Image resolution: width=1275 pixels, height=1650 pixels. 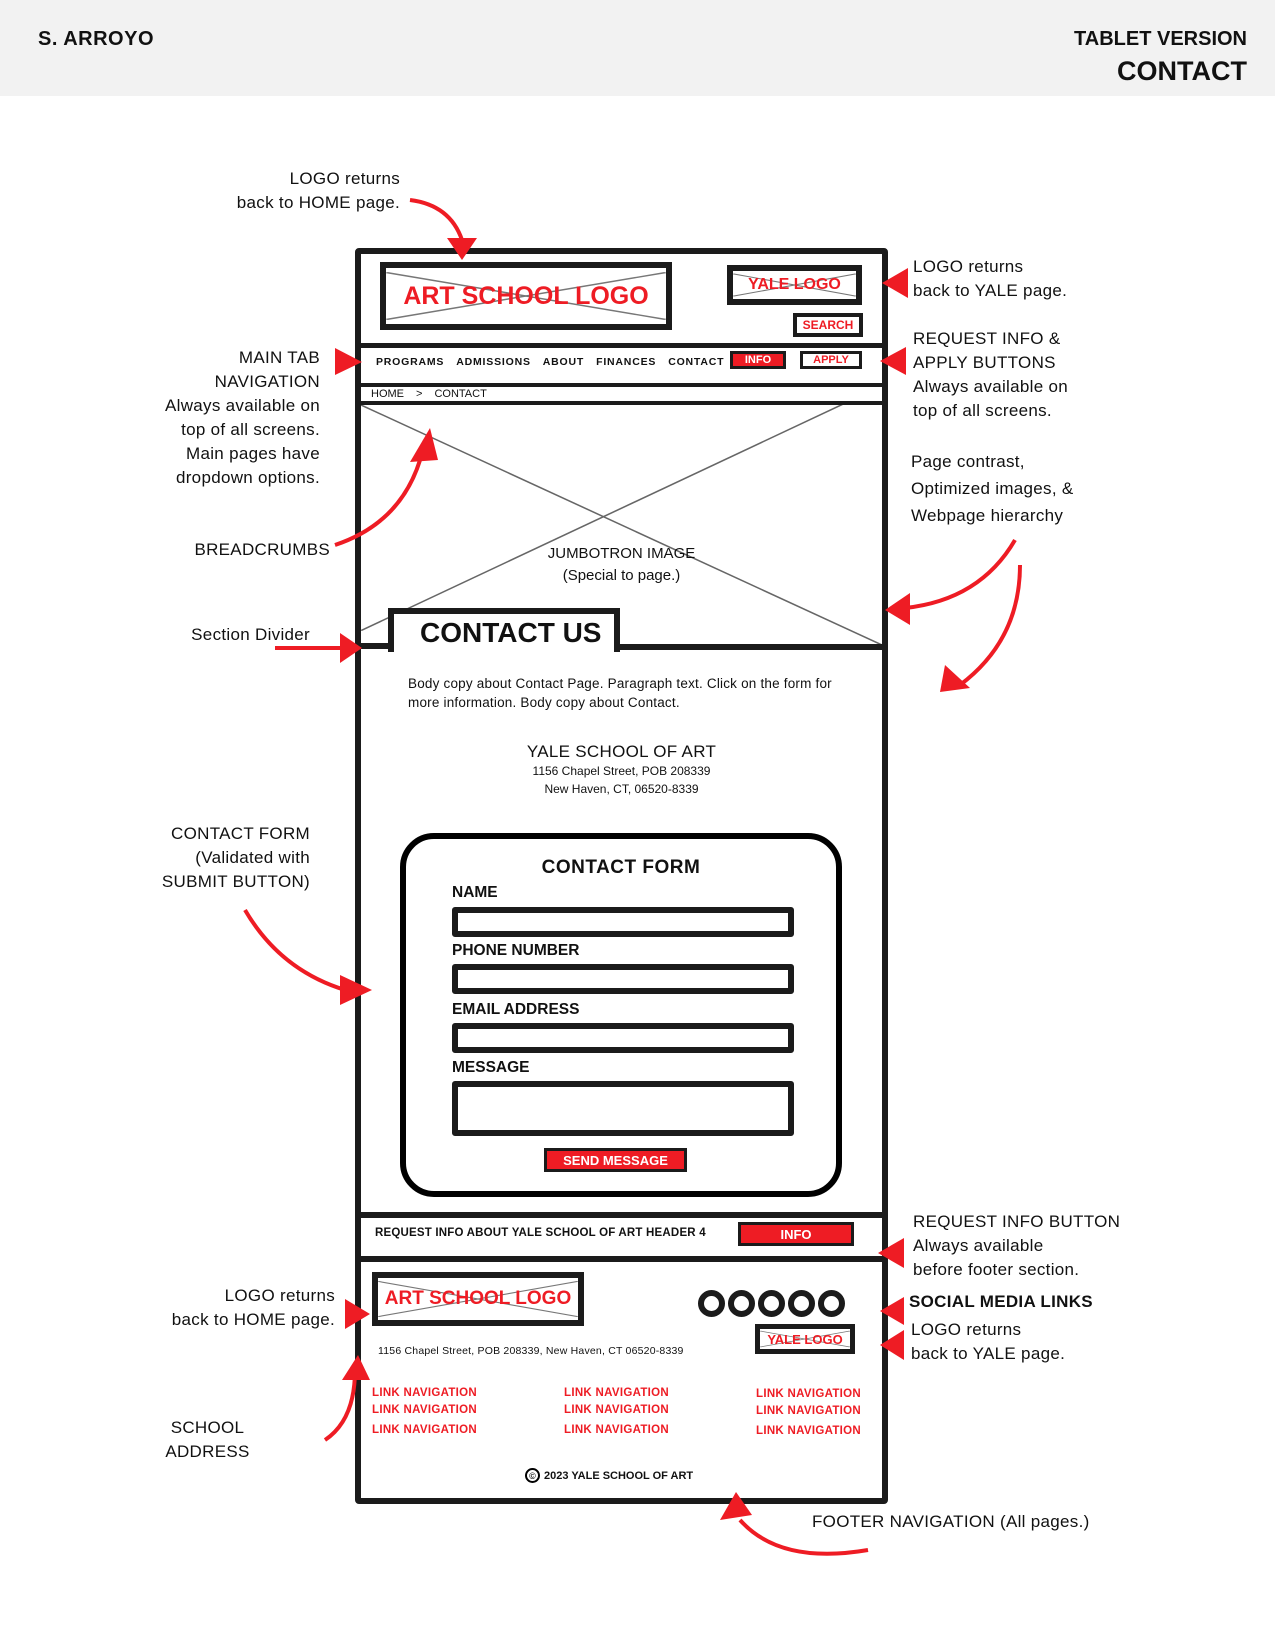 What do you see at coordinates (984, 362) in the screenshot?
I see `annotation-line: APPLY BUTTONS` at bounding box center [984, 362].